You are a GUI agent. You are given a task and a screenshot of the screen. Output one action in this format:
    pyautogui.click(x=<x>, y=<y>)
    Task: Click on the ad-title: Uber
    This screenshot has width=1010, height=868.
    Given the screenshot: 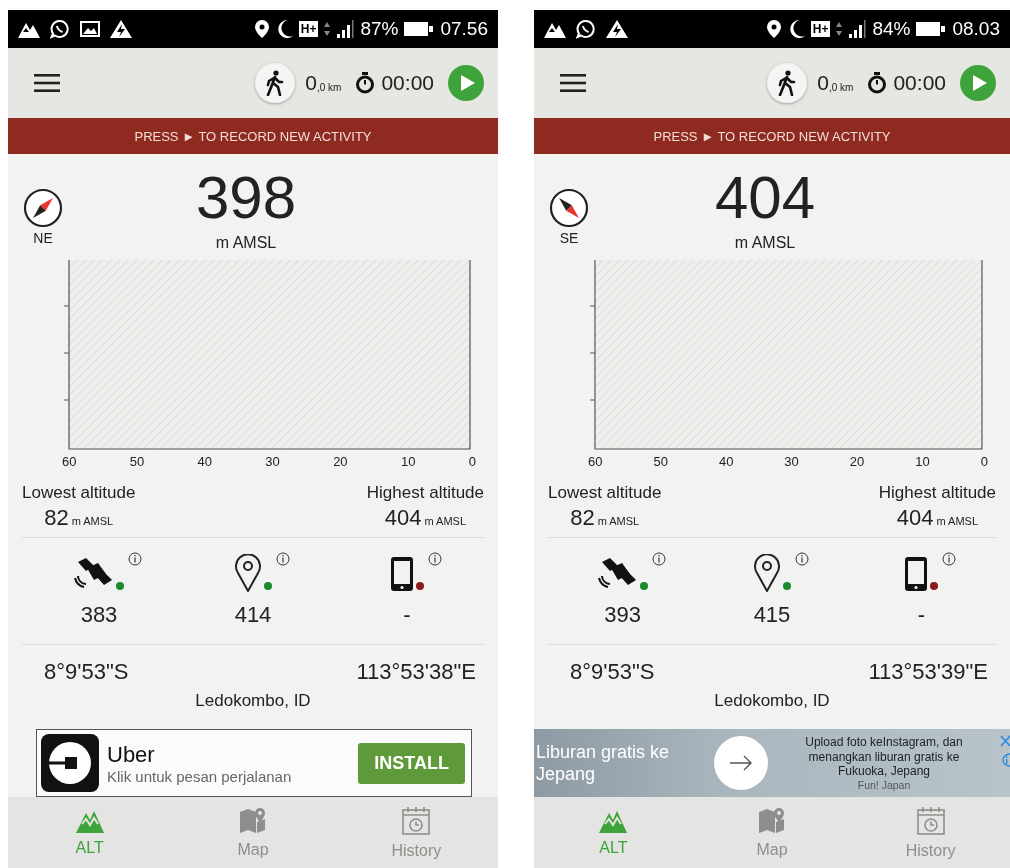 What is the action you would take?
    pyautogui.click(x=131, y=754)
    